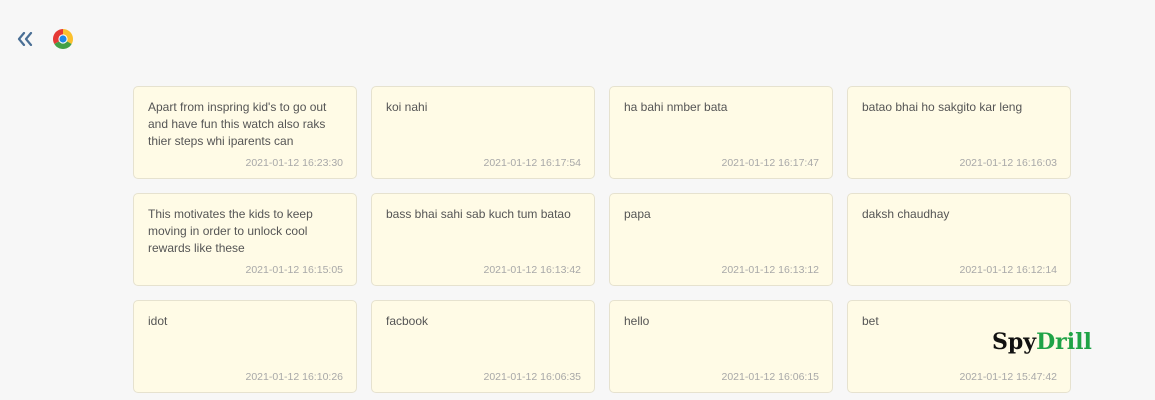 The width and height of the screenshot is (1155, 400). What do you see at coordinates (63, 39) in the screenshot?
I see `chrome-icon` at bounding box center [63, 39].